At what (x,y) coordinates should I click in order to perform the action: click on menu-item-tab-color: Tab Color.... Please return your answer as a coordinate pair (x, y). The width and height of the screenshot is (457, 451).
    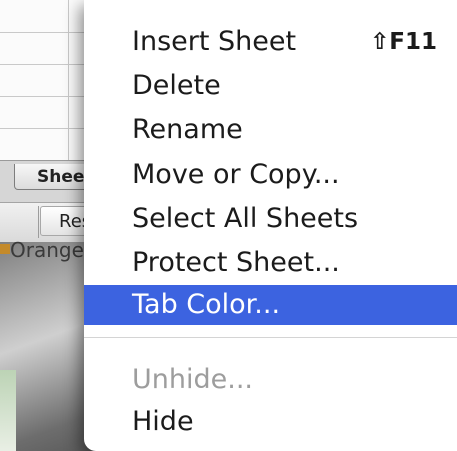
    Looking at the image, I should click on (270, 305).